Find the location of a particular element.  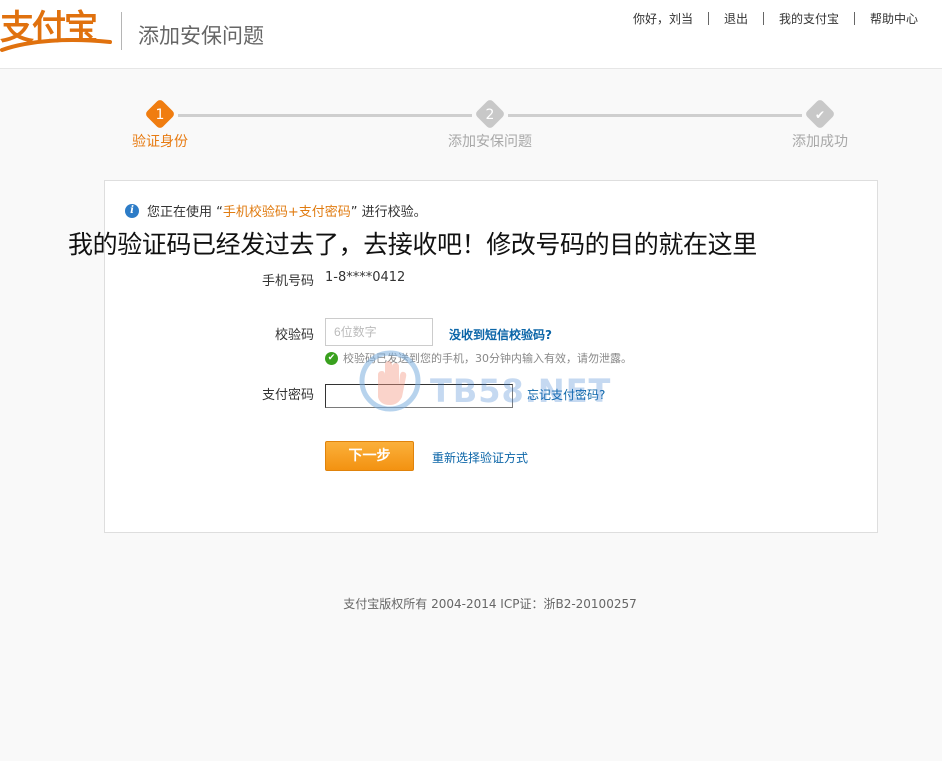

next-step-button: 下一步 is located at coordinates (369, 456).